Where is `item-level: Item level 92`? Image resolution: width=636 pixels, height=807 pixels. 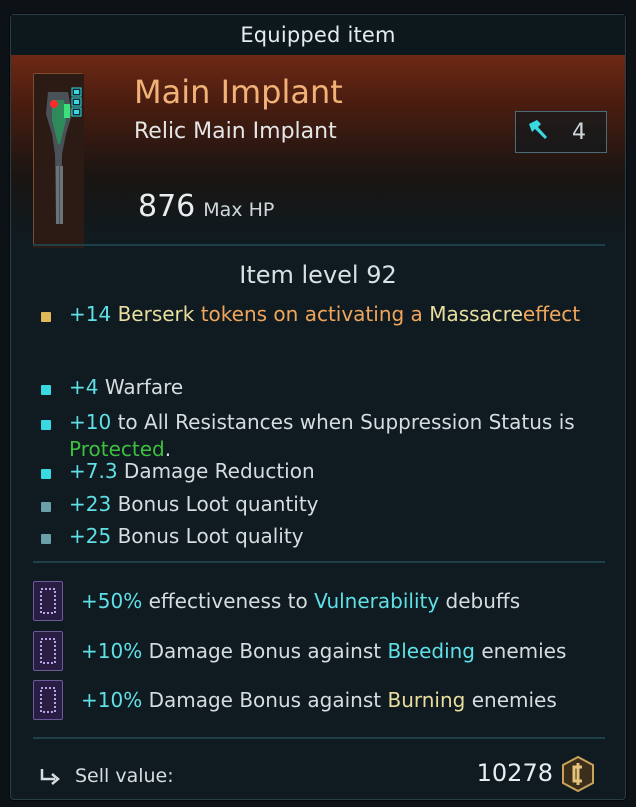 item-level: Item level 92 is located at coordinates (318, 275).